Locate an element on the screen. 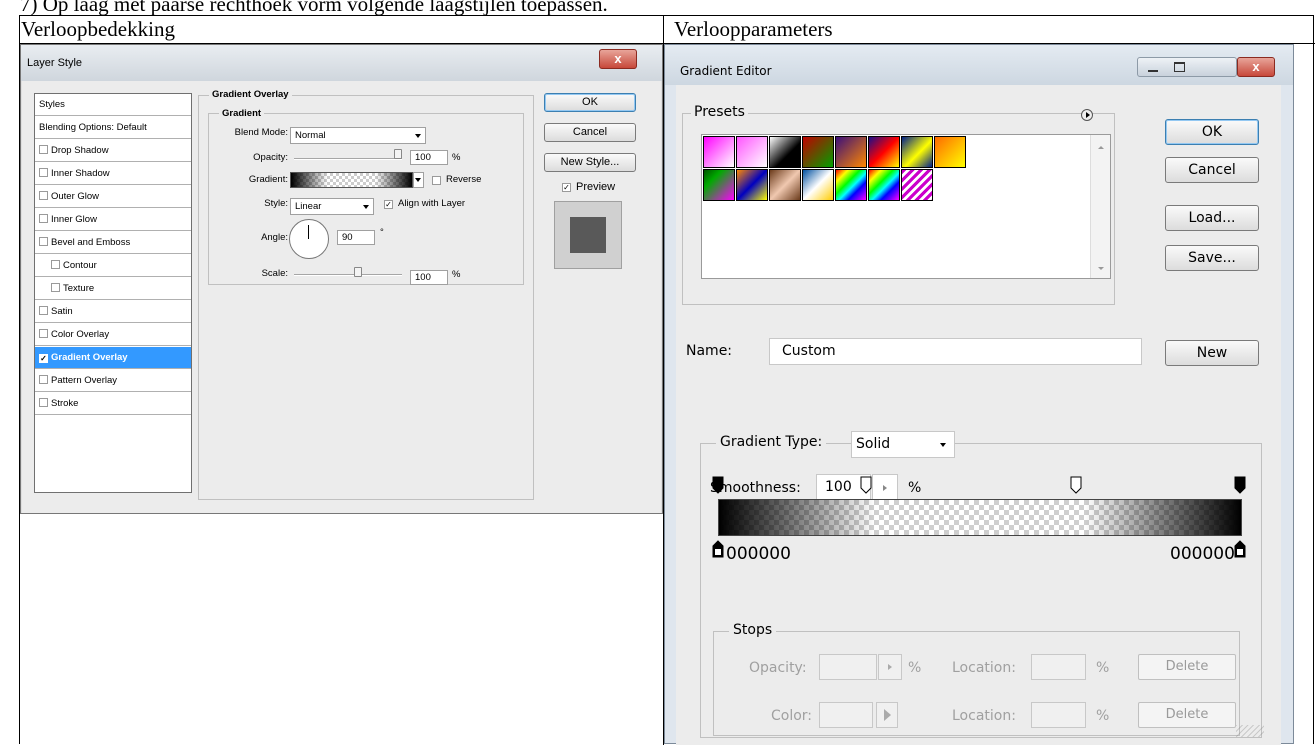 Image resolution: width=1315 pixels, height=745 pixels. opacity-stop-mid-left is located at coordinates (866, 485).